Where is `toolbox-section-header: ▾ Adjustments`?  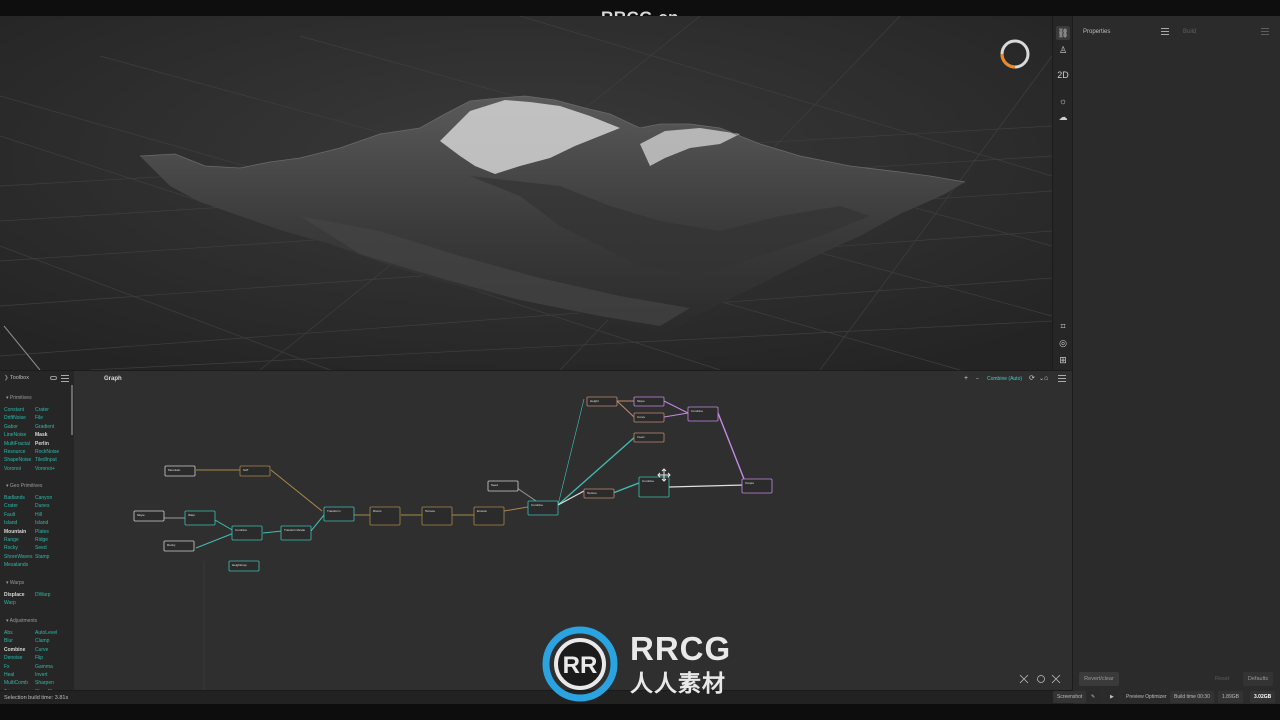 toolbox-section-header: ▾ Adjustments is located at coordinates (21, 621).